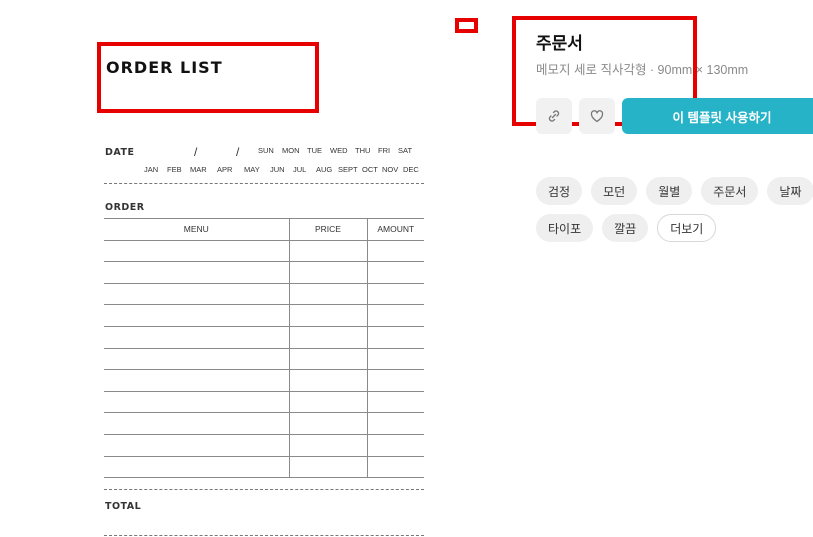  I want to click on table-header-row: MENU PRICE AMOUNT, so click(264, 229).